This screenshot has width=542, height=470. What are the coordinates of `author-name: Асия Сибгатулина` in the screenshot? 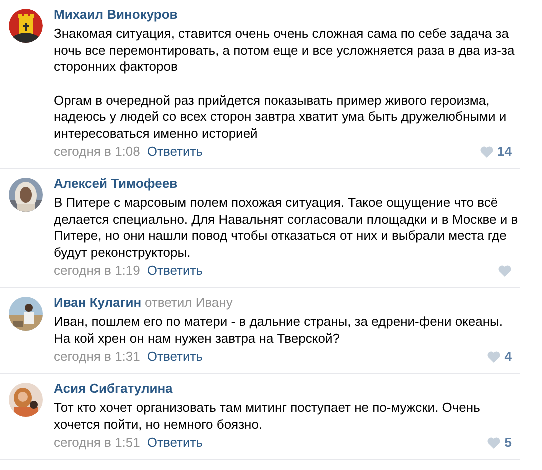 It's located at (113, 388).